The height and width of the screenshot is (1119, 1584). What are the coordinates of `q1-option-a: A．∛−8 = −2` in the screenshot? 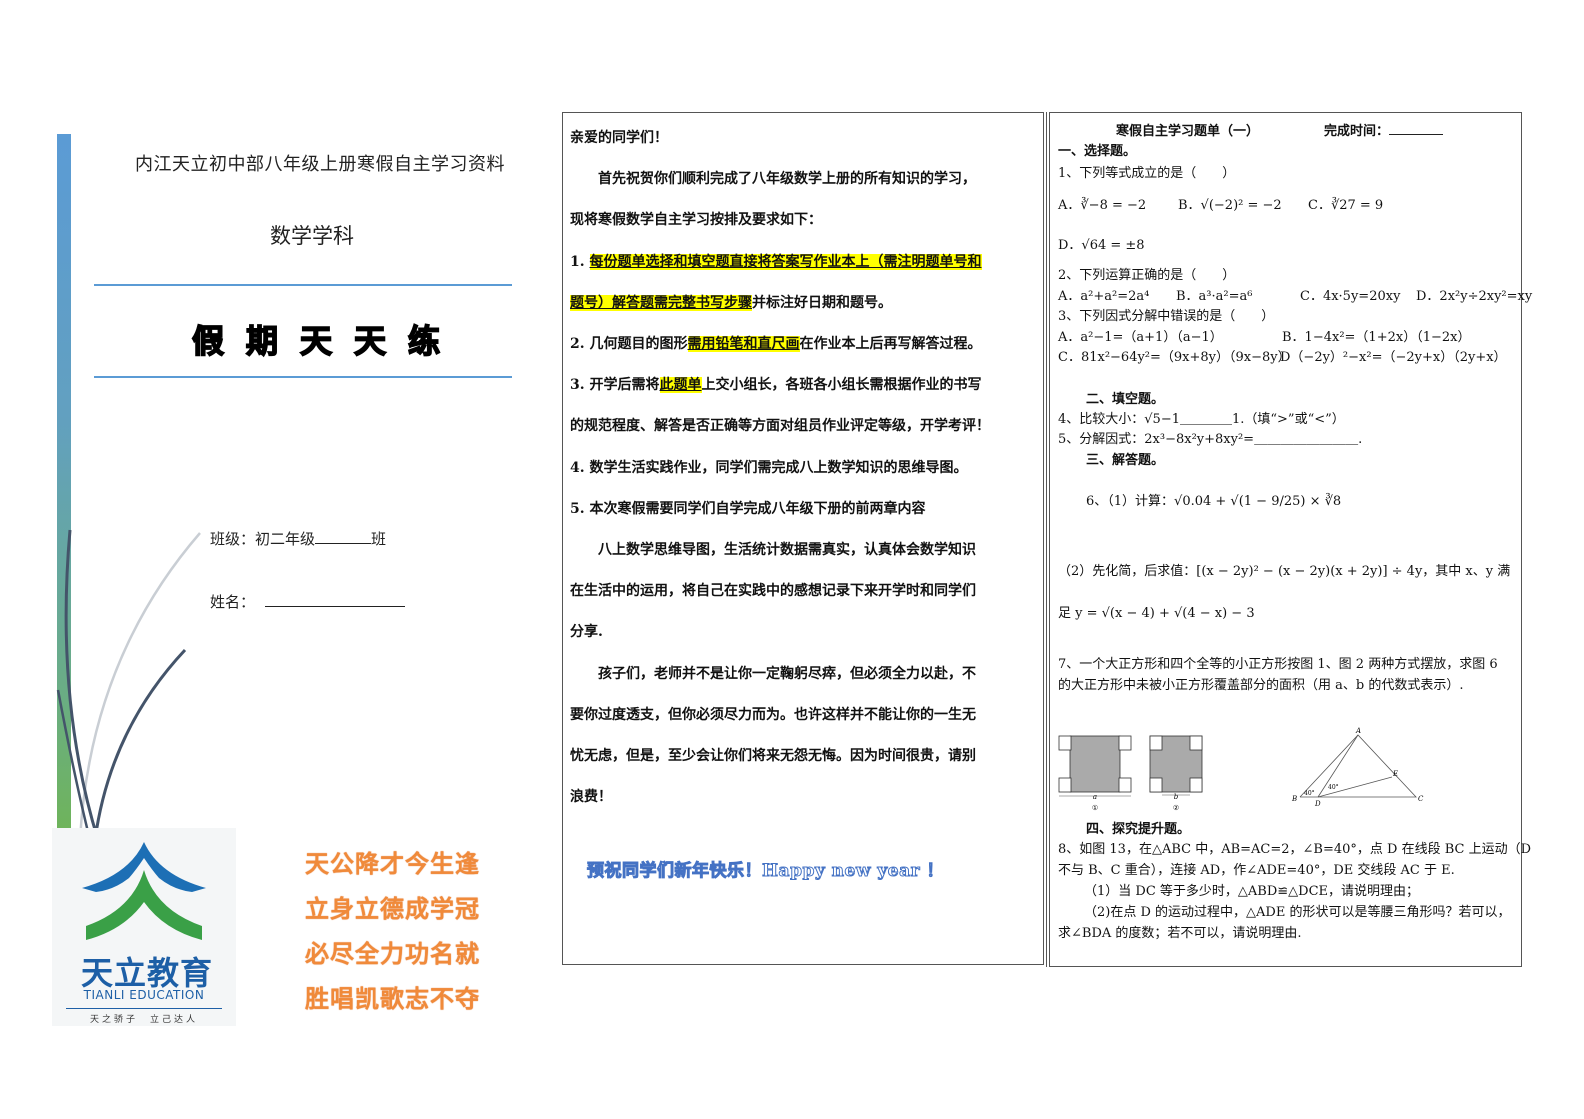 It's located at (1102, 205).